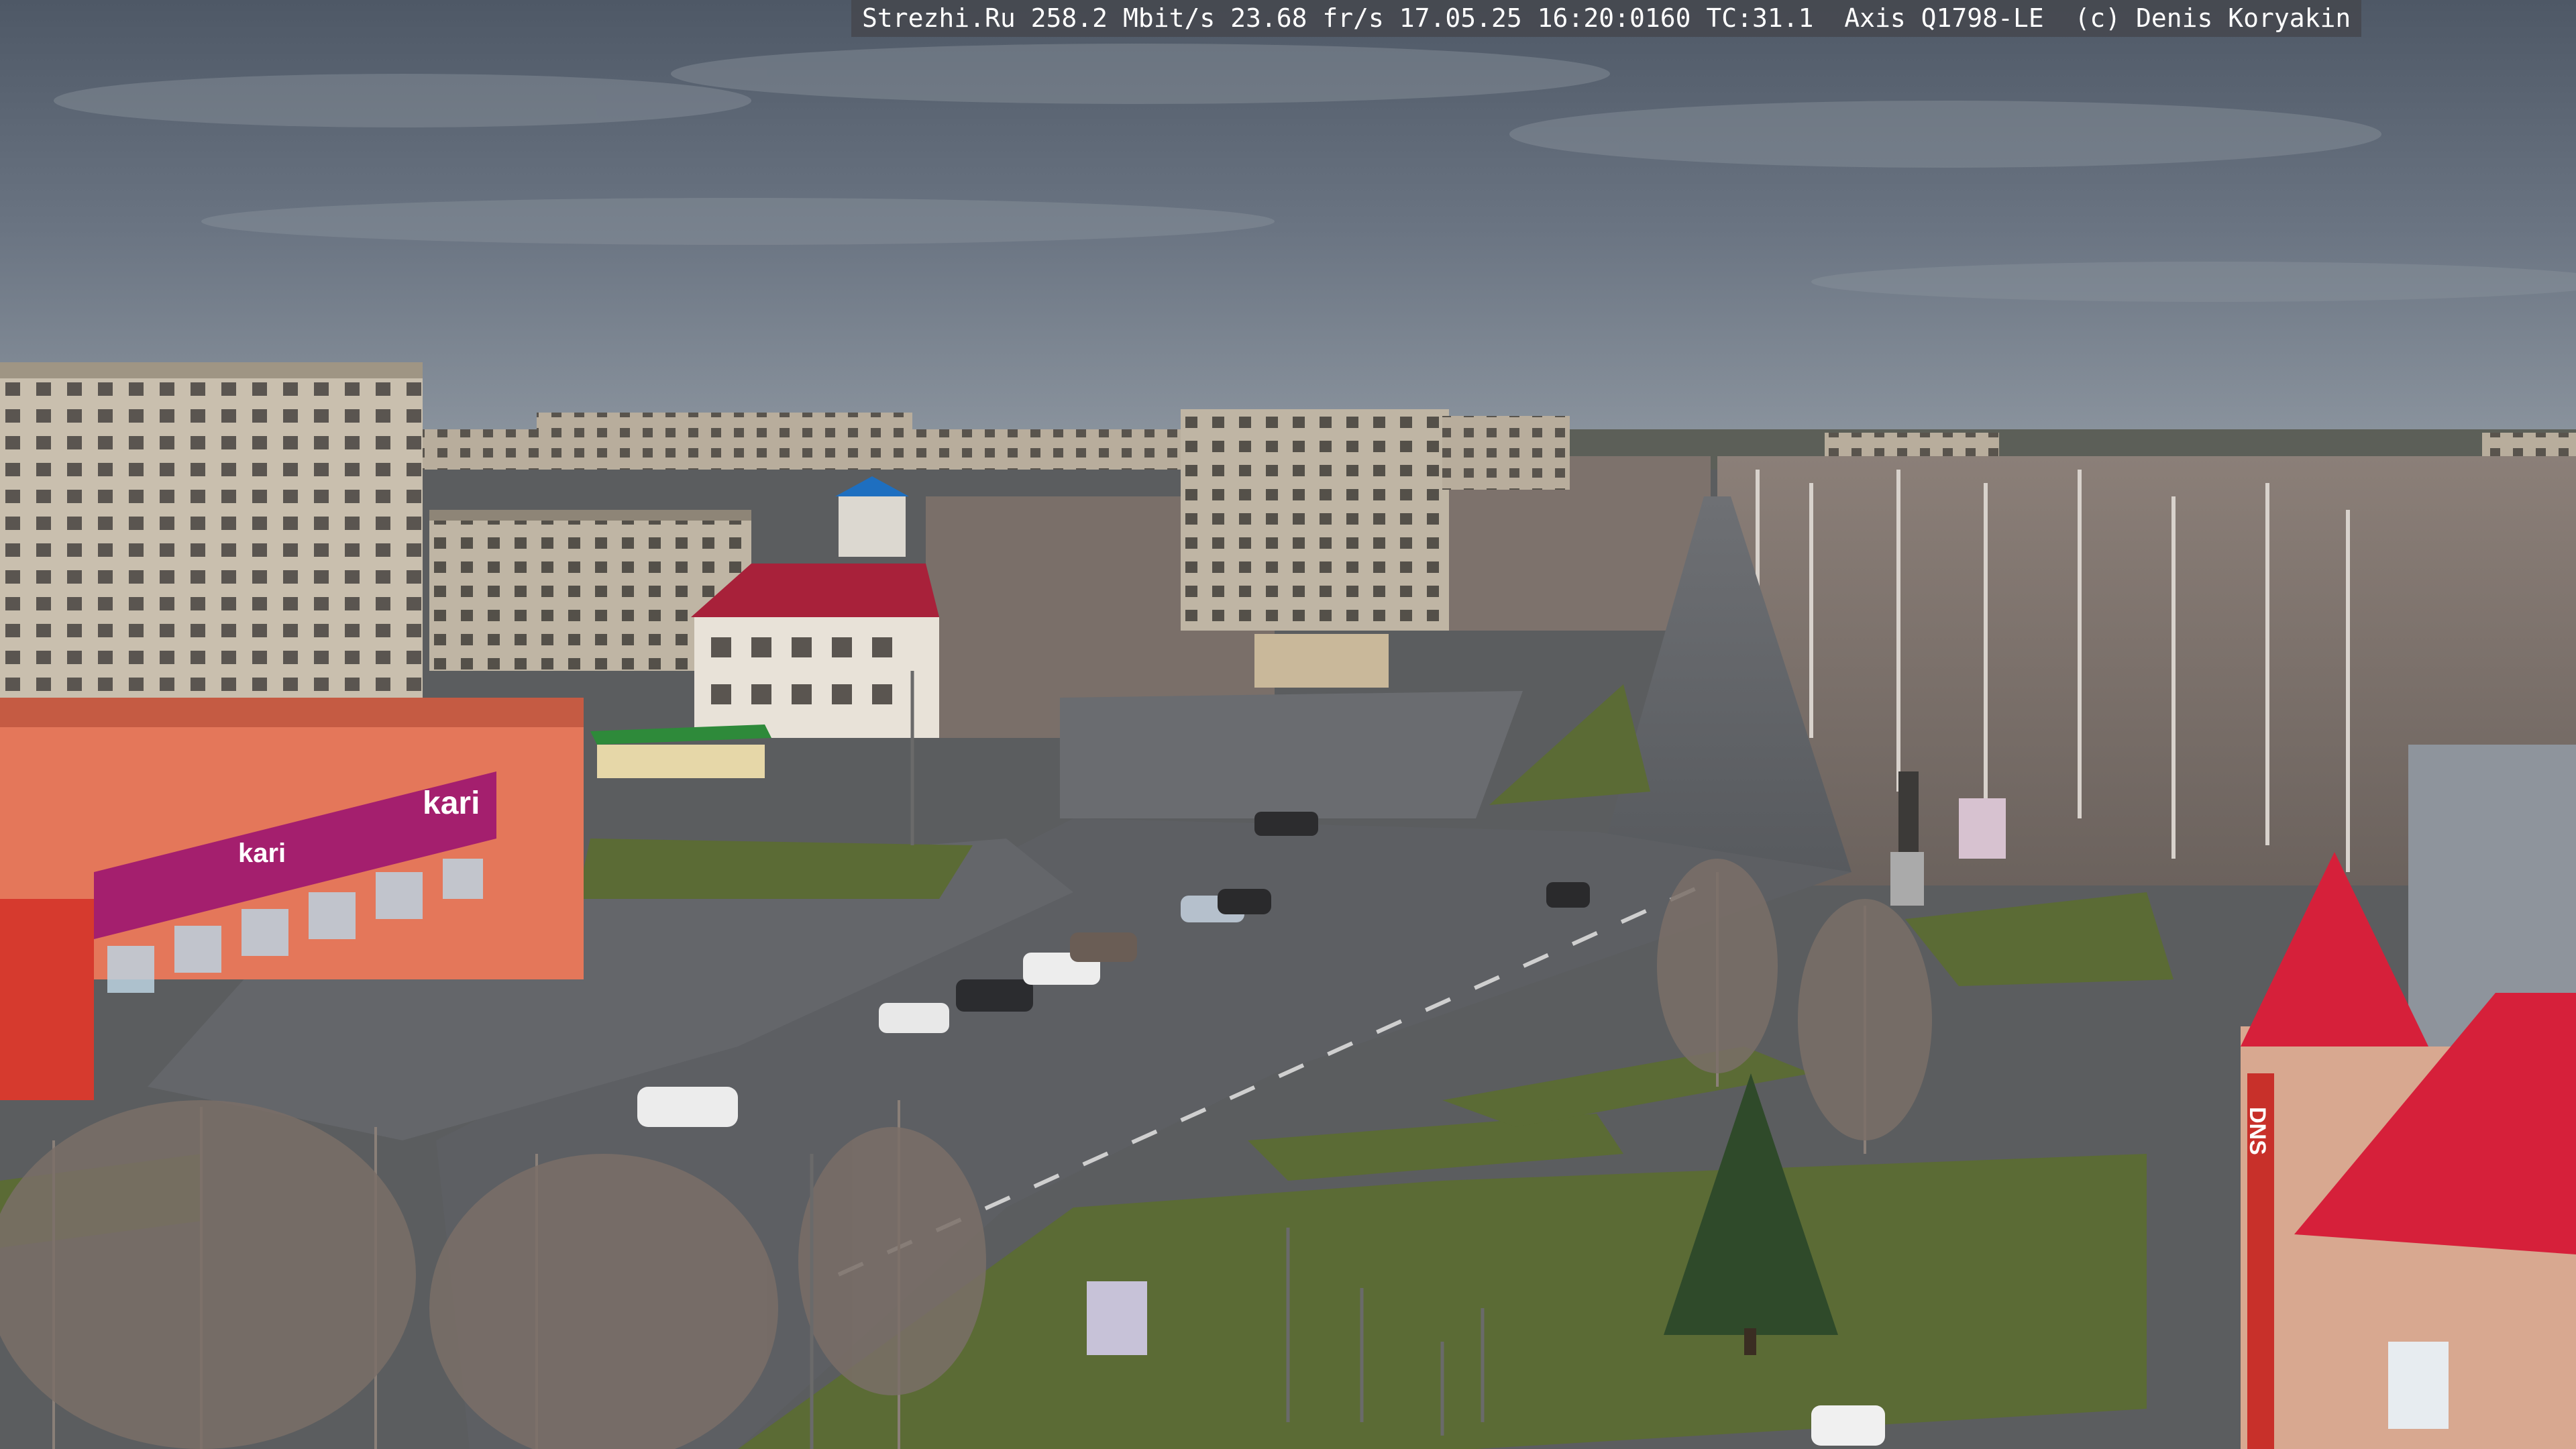 This screenshot has height=1449, width=2576. Describe the element at coordinates (1123, 18) in the screenshot. I see `overlay-bitrate: 258.2 Mbit/s` at that location.